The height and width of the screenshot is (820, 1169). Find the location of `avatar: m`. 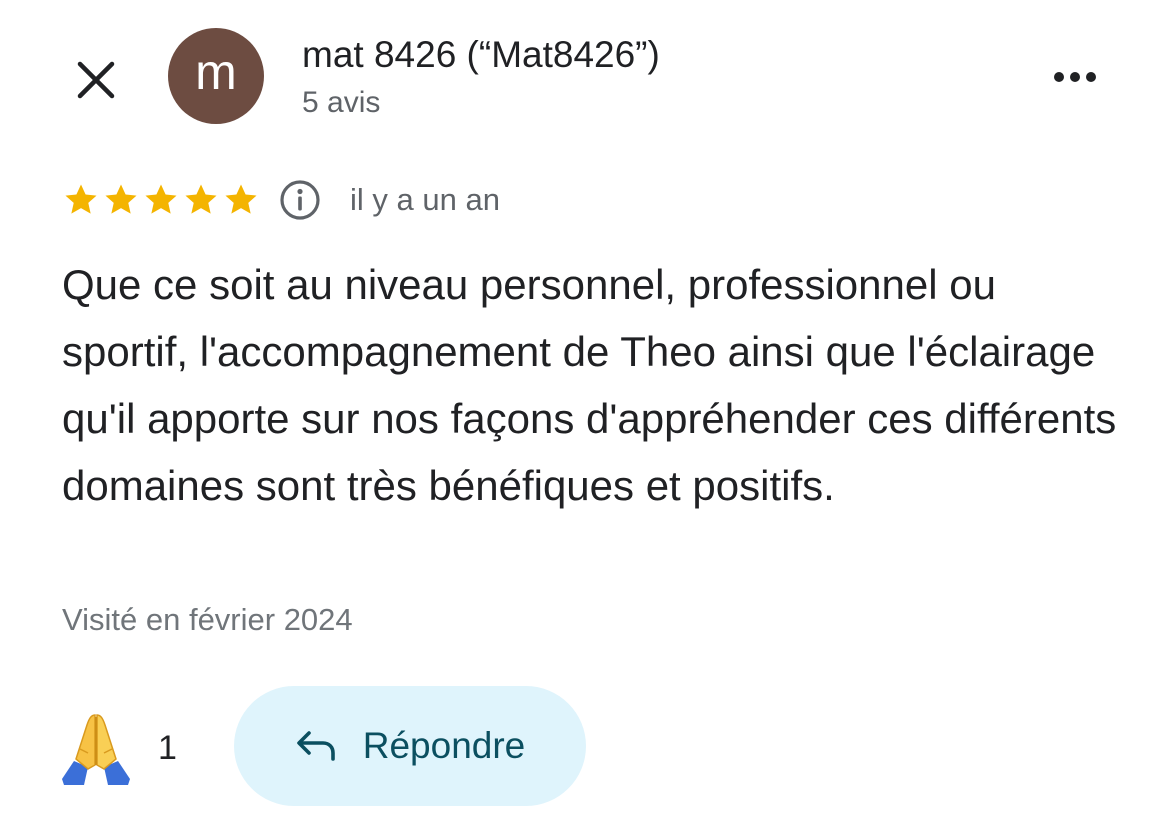

avatar: m is located at coordinates (216, 76).